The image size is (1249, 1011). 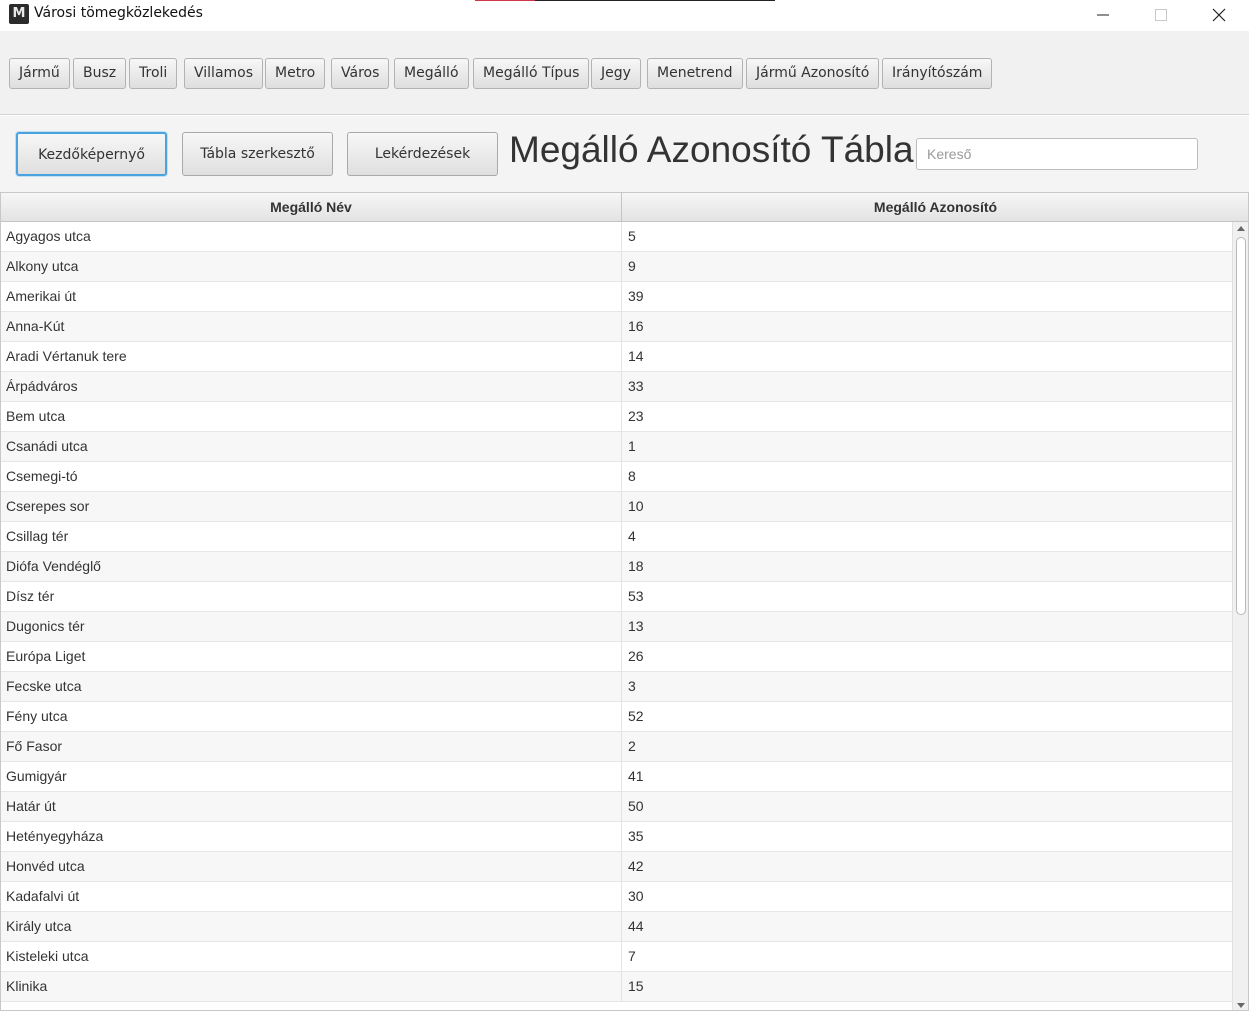 I want to click on home-button: Kezdőképernyő, so click(x=91, y=154).